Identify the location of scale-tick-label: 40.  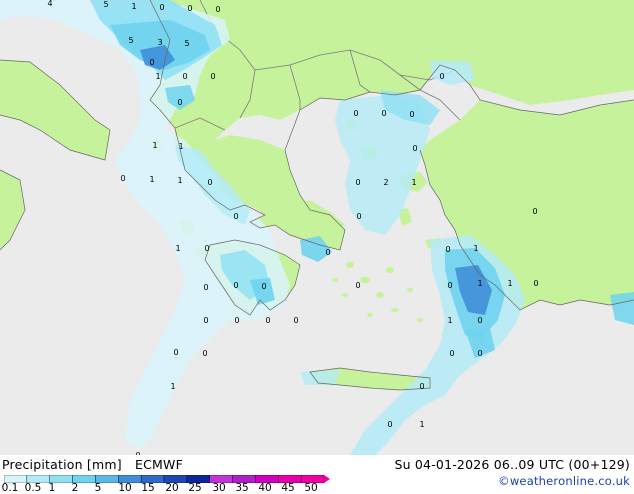
(265, 488).